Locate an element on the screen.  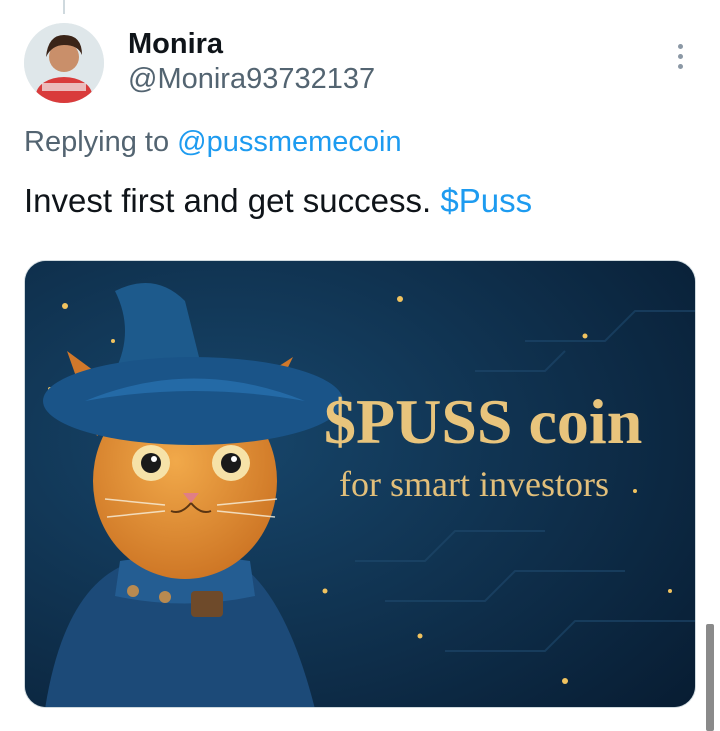
author-handle: @Monira93732137 is located at coordinates (251, 79).